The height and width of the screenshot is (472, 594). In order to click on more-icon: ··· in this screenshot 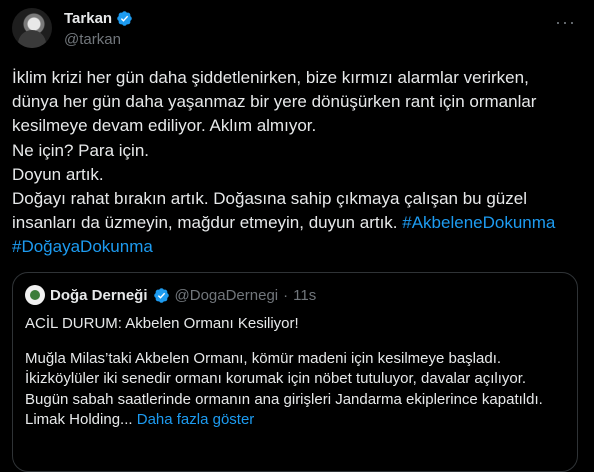, I will do `click(565, 22)`.